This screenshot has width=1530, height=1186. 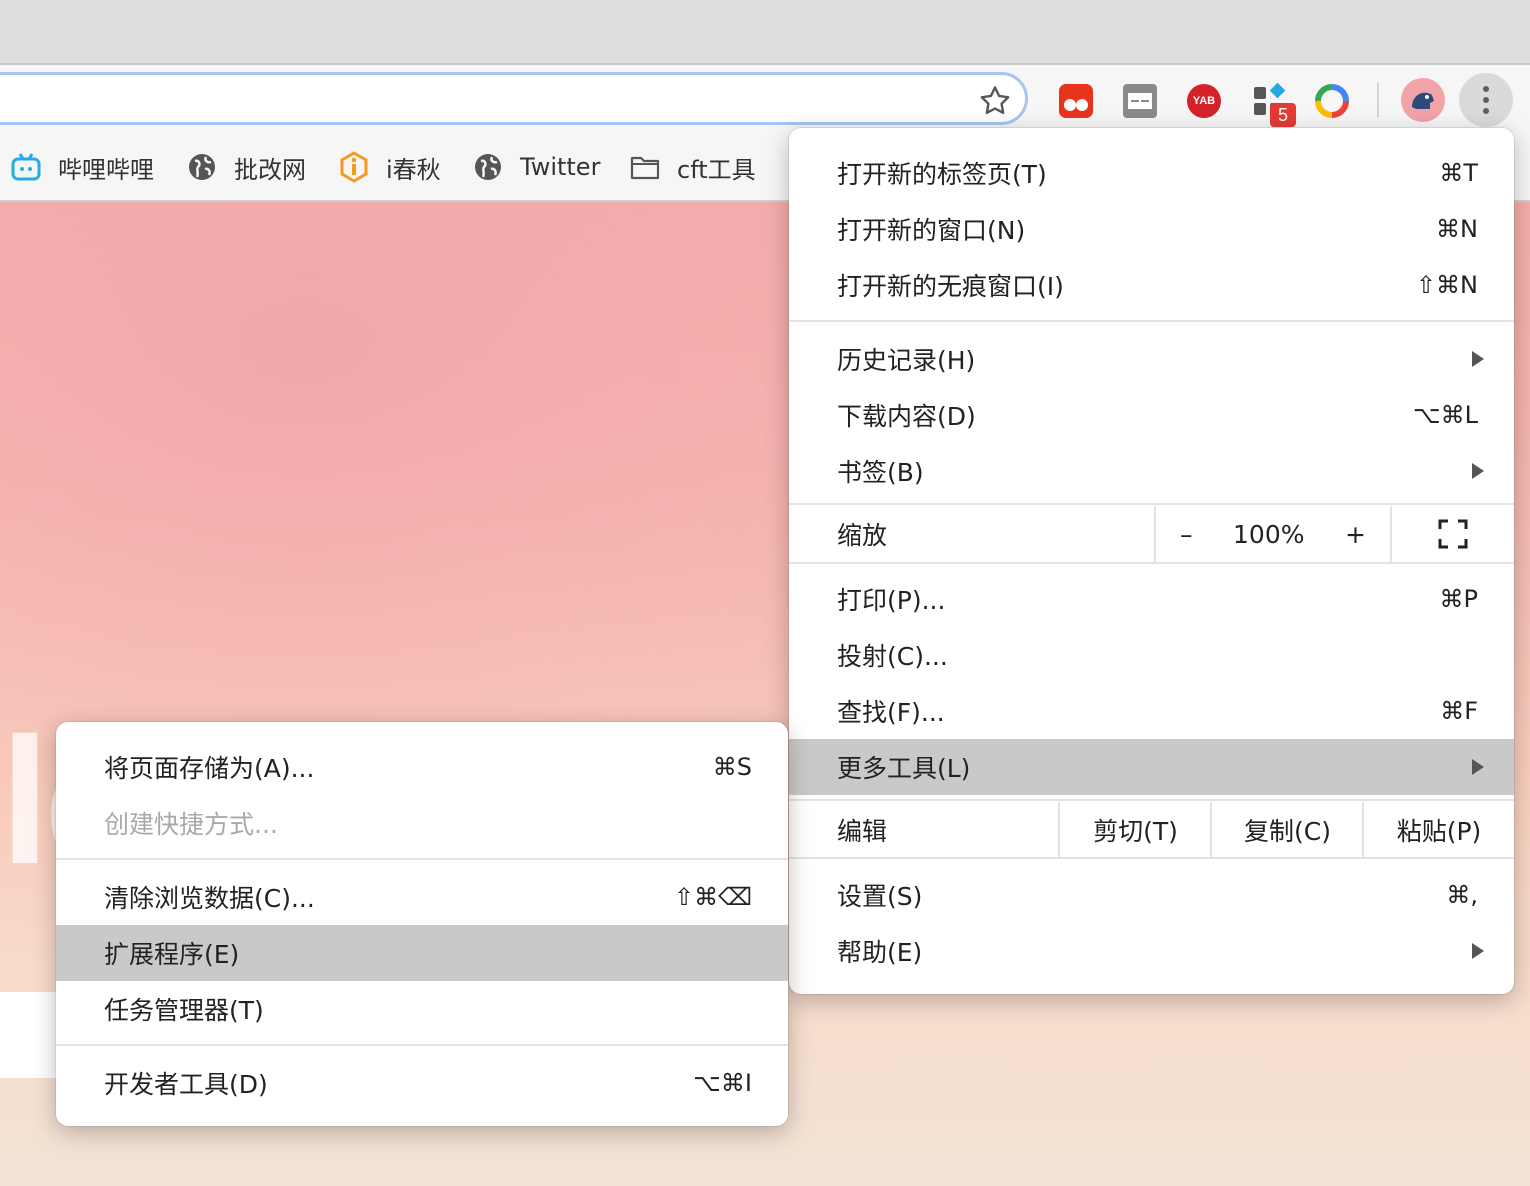 I want to click on toolbar-separator, so click(x=1378, y=100).